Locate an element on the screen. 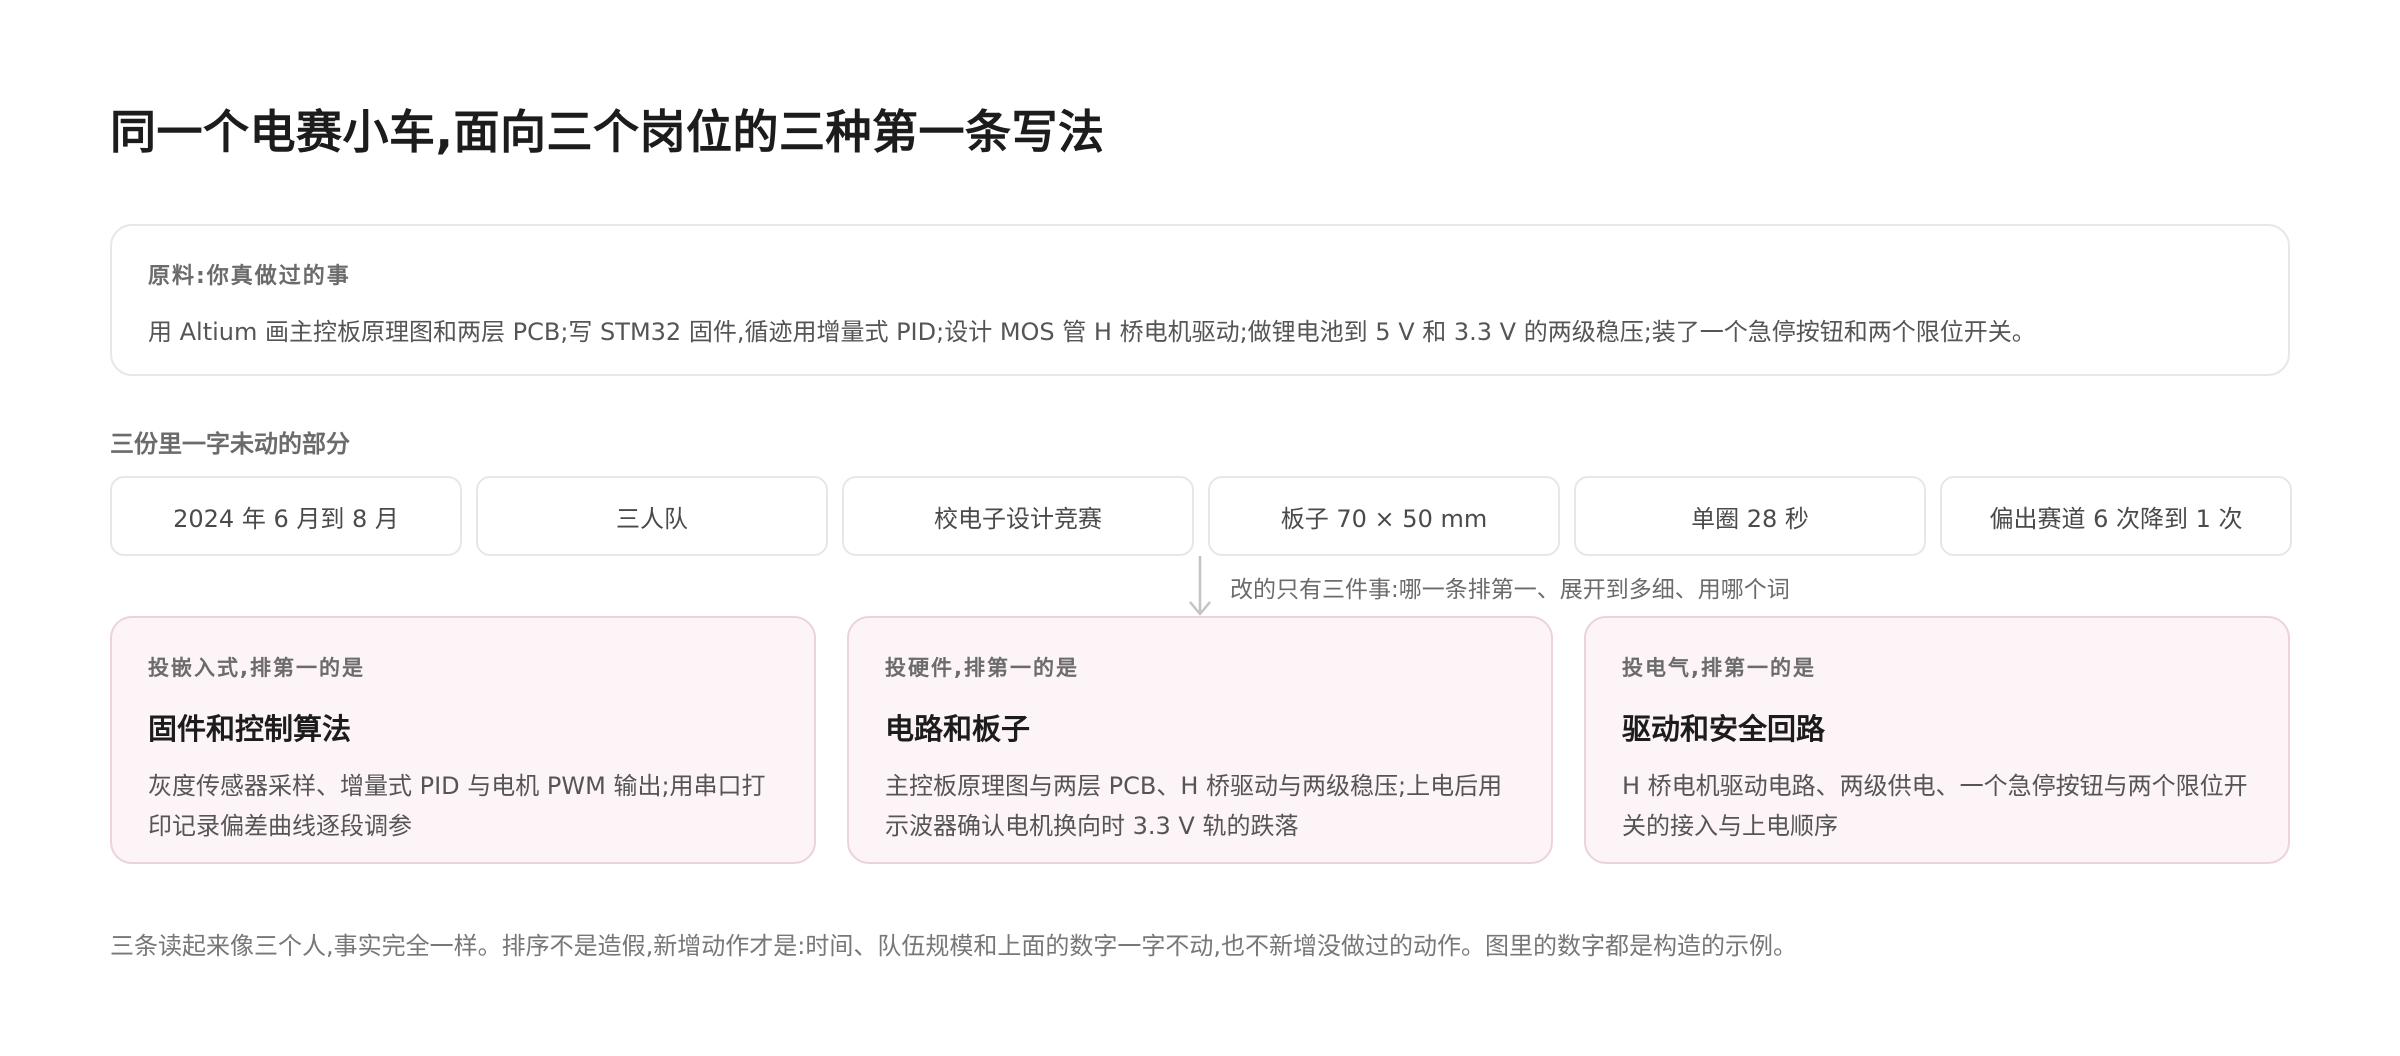 This screenshot has width=2400, height=1056. chip-competition: 校电子设计竞赛 is located at coordinates (1018, 516).